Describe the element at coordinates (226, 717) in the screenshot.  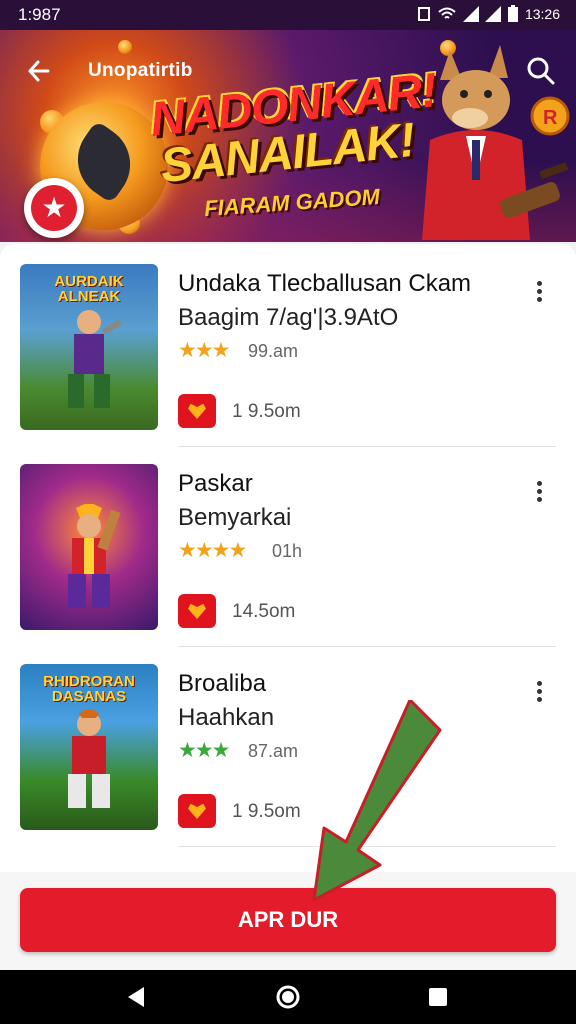
I see `app-subtitle: Haahkan` at that location.